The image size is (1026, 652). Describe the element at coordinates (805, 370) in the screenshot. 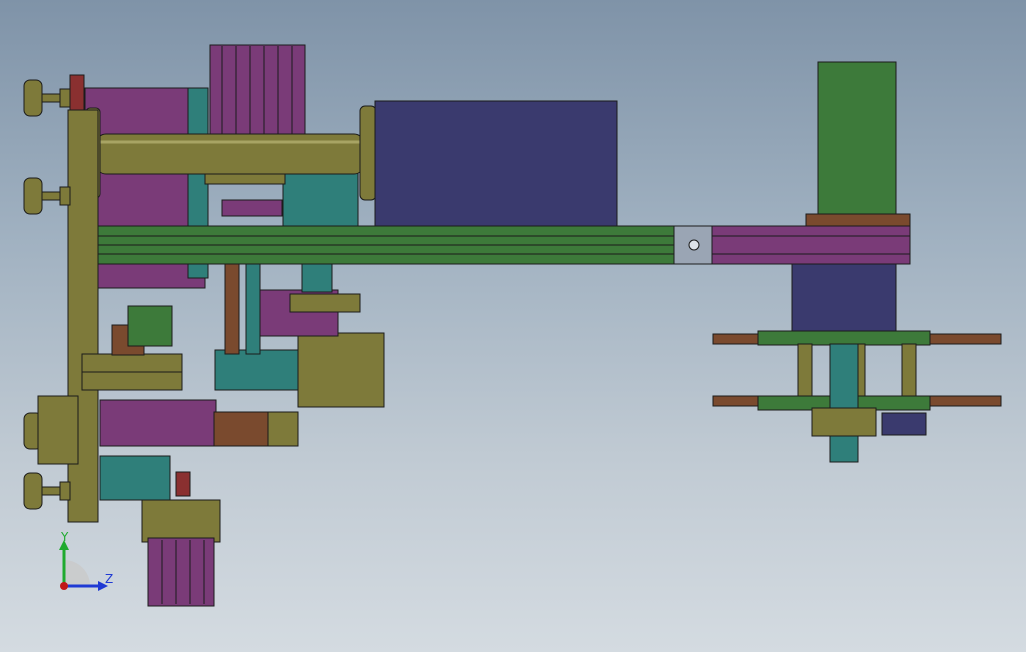

I see `olive-post-left` at that location.